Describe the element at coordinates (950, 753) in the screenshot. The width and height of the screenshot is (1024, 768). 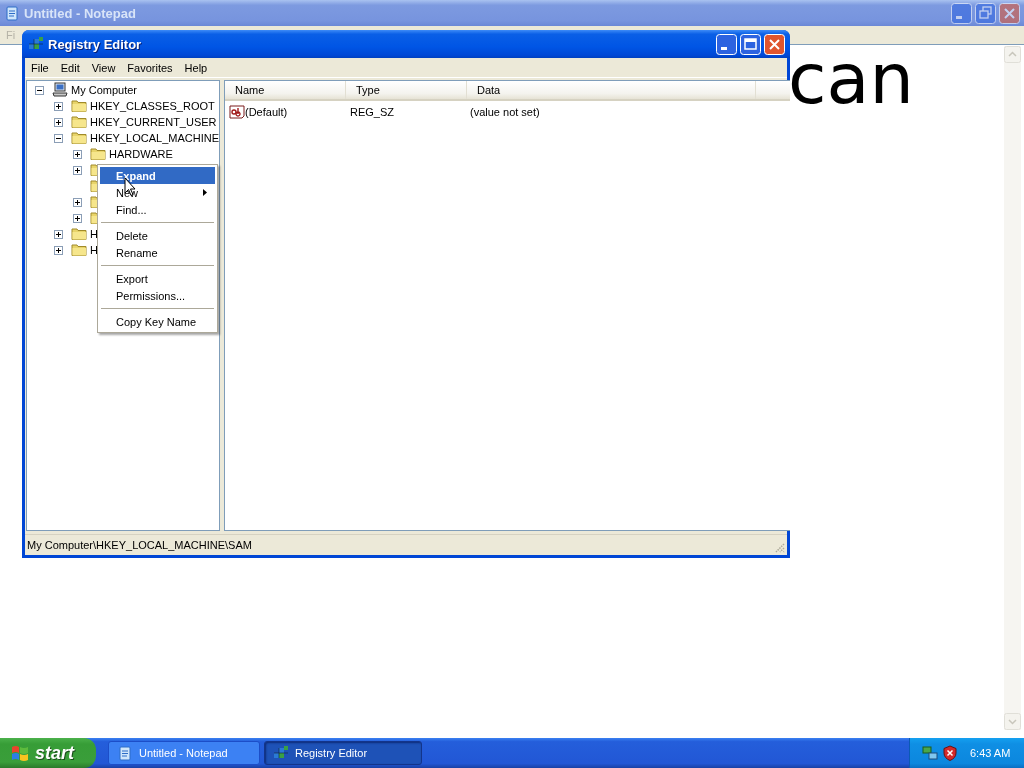
I see `shield-icon` at that location.